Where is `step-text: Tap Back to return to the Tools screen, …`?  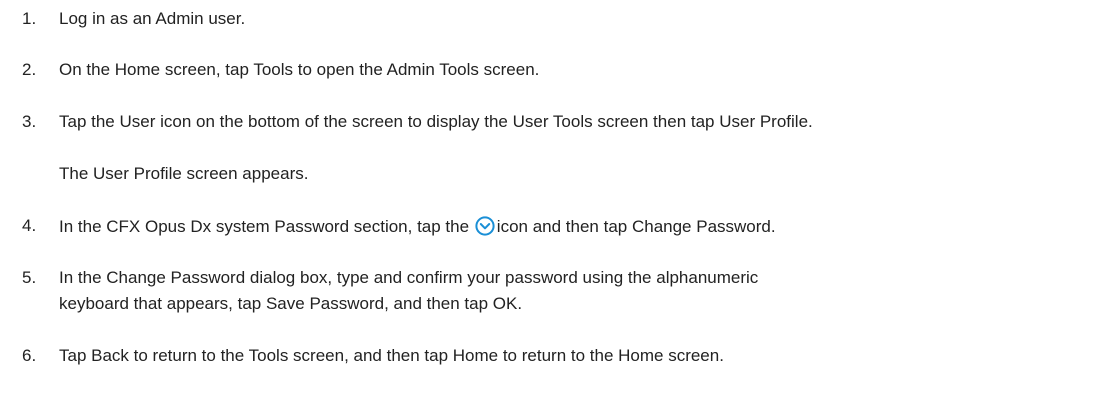
step-text: Tap Back to return to the Tools screen, … is located at coordinates (391, 355).